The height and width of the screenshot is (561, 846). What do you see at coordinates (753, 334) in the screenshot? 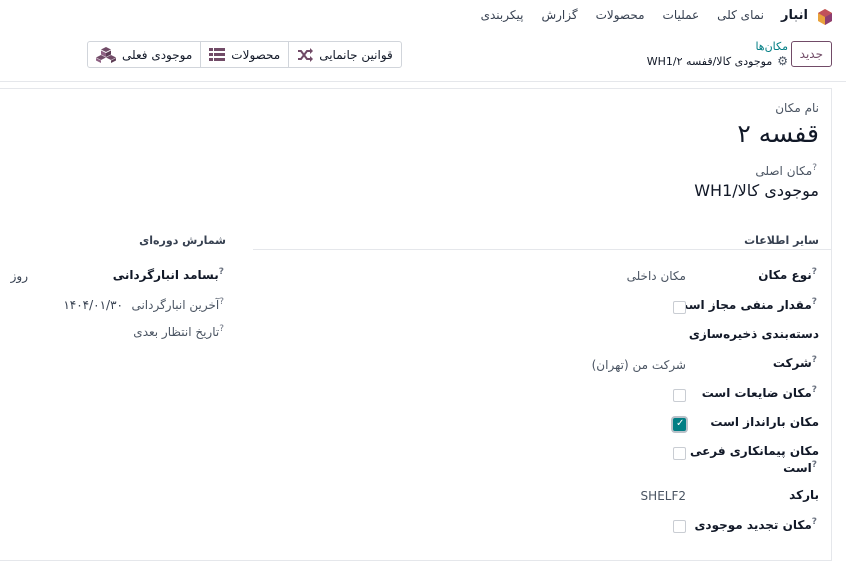
I see `storage-category-label: دسته‌بندی ذخیره‌سازی` at bounding box center [753, 334].